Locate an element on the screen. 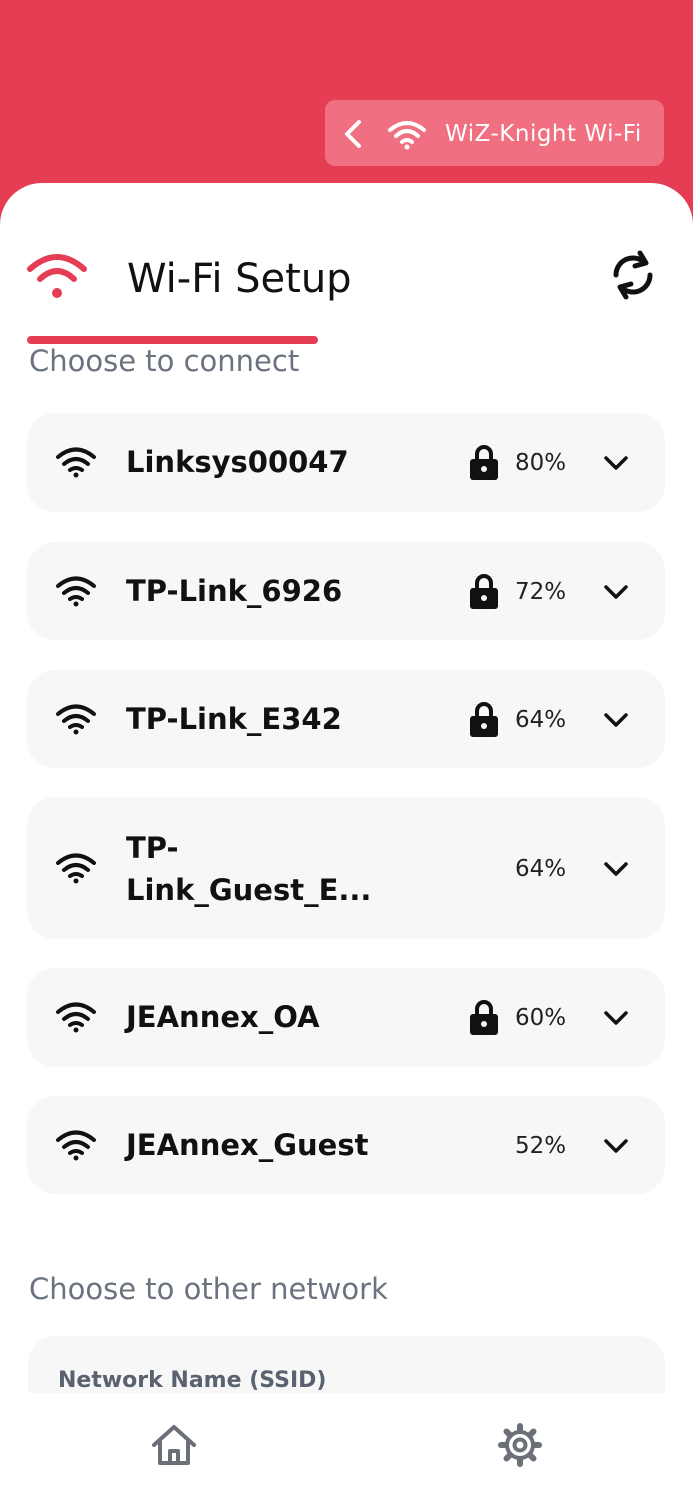 This screenshot has width=693, height=1500. network-name: TP-Link_E342 is located at coordinates (234, 719).